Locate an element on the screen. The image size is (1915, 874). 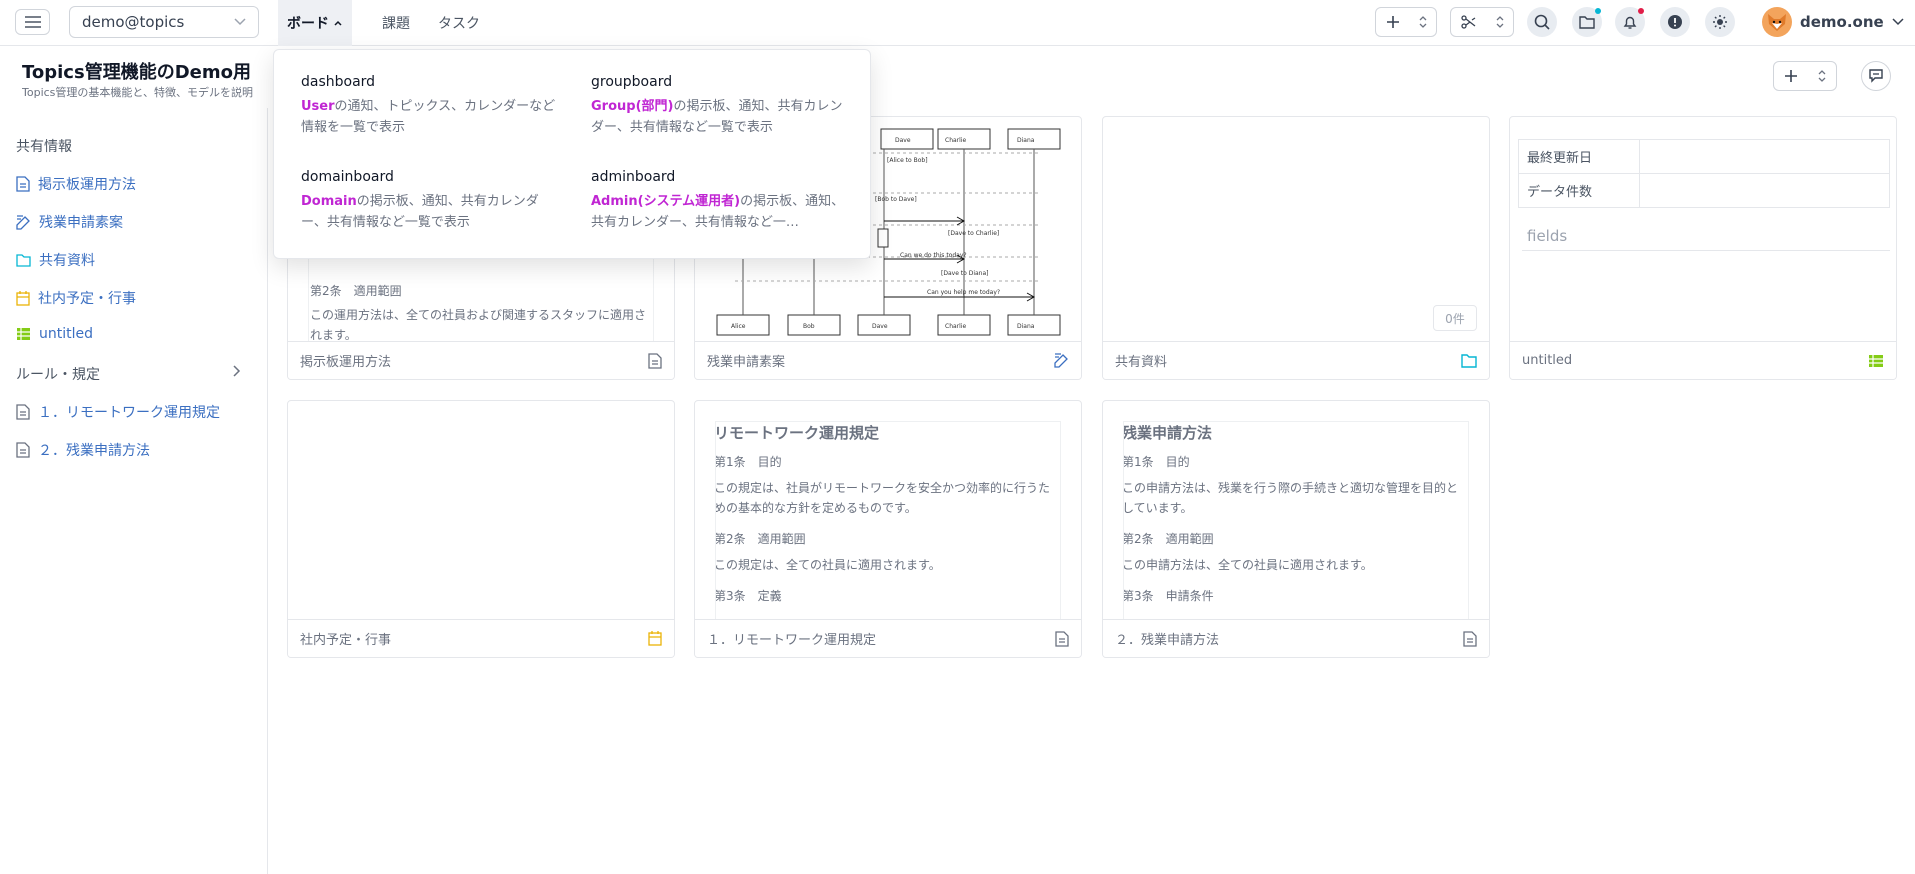
card-footer-label: untitled is located at coordinates (1547, 360).